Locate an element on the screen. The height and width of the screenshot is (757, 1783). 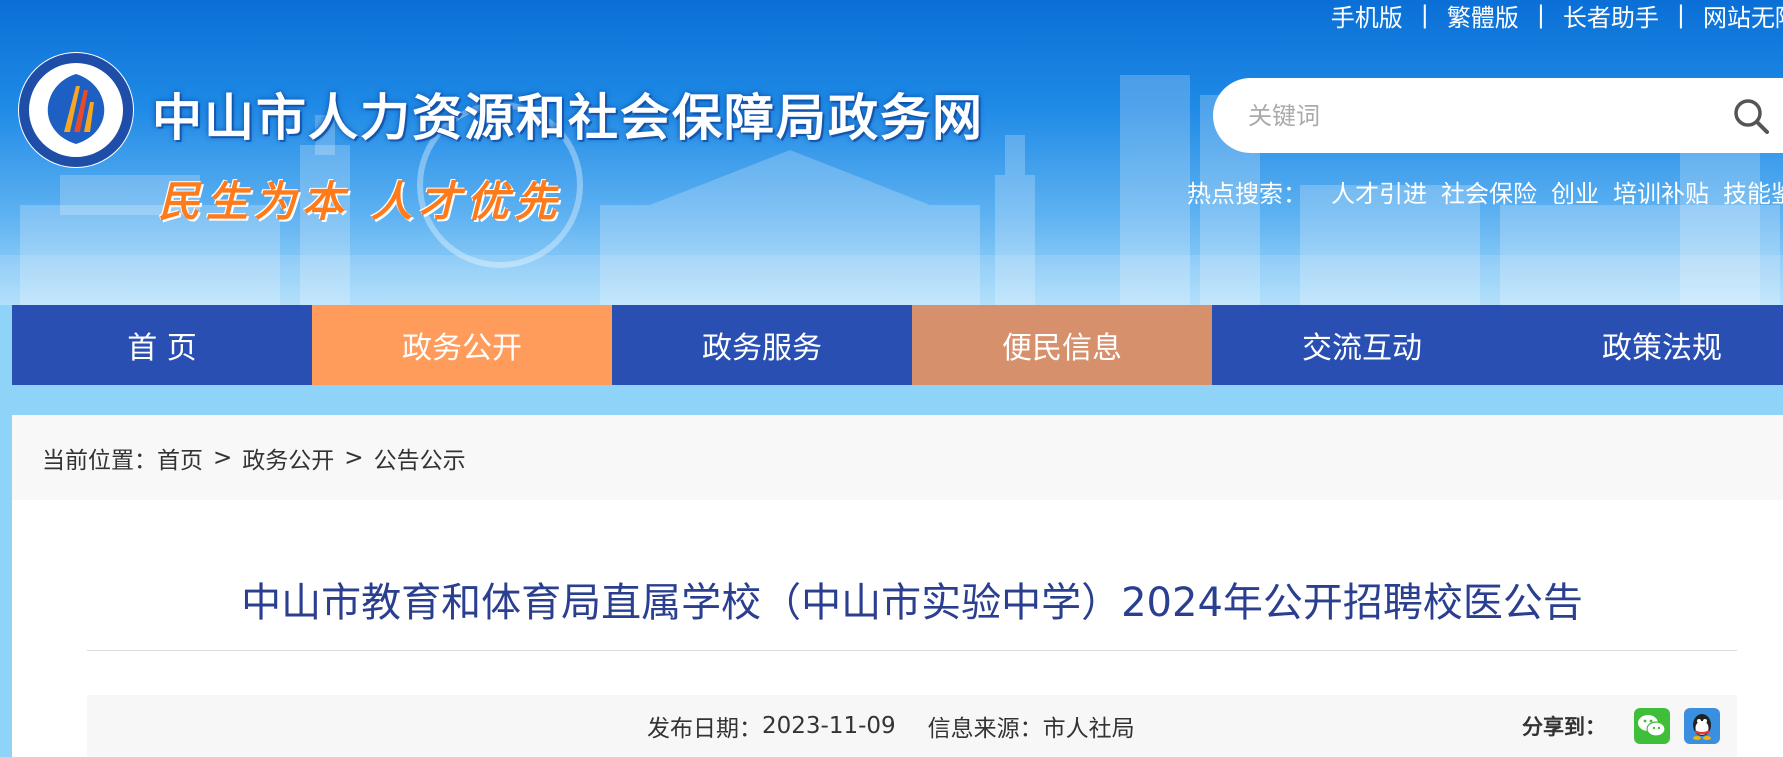
publish-date-label: 发布日期： is located at coordinates (704, 729).